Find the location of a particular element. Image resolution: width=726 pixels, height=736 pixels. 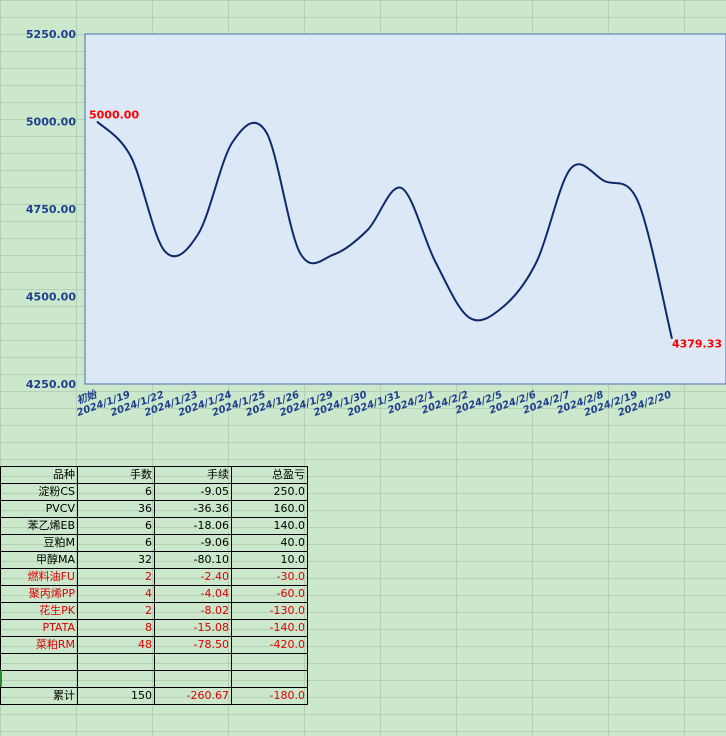

cell-total-pnl: 160.0 is located at coordinates (269, 509).